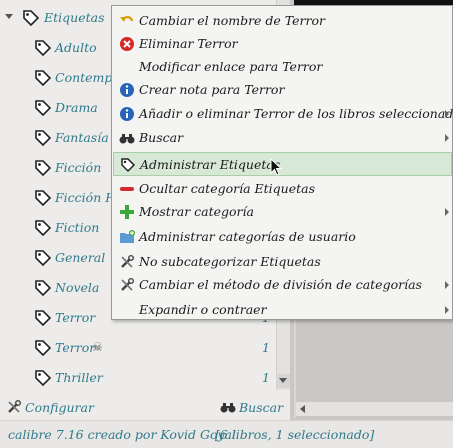 Image resolution: width=453 pixels, height=448 pixels. I want to click on expand-arrow-icon, so click(9, 16).